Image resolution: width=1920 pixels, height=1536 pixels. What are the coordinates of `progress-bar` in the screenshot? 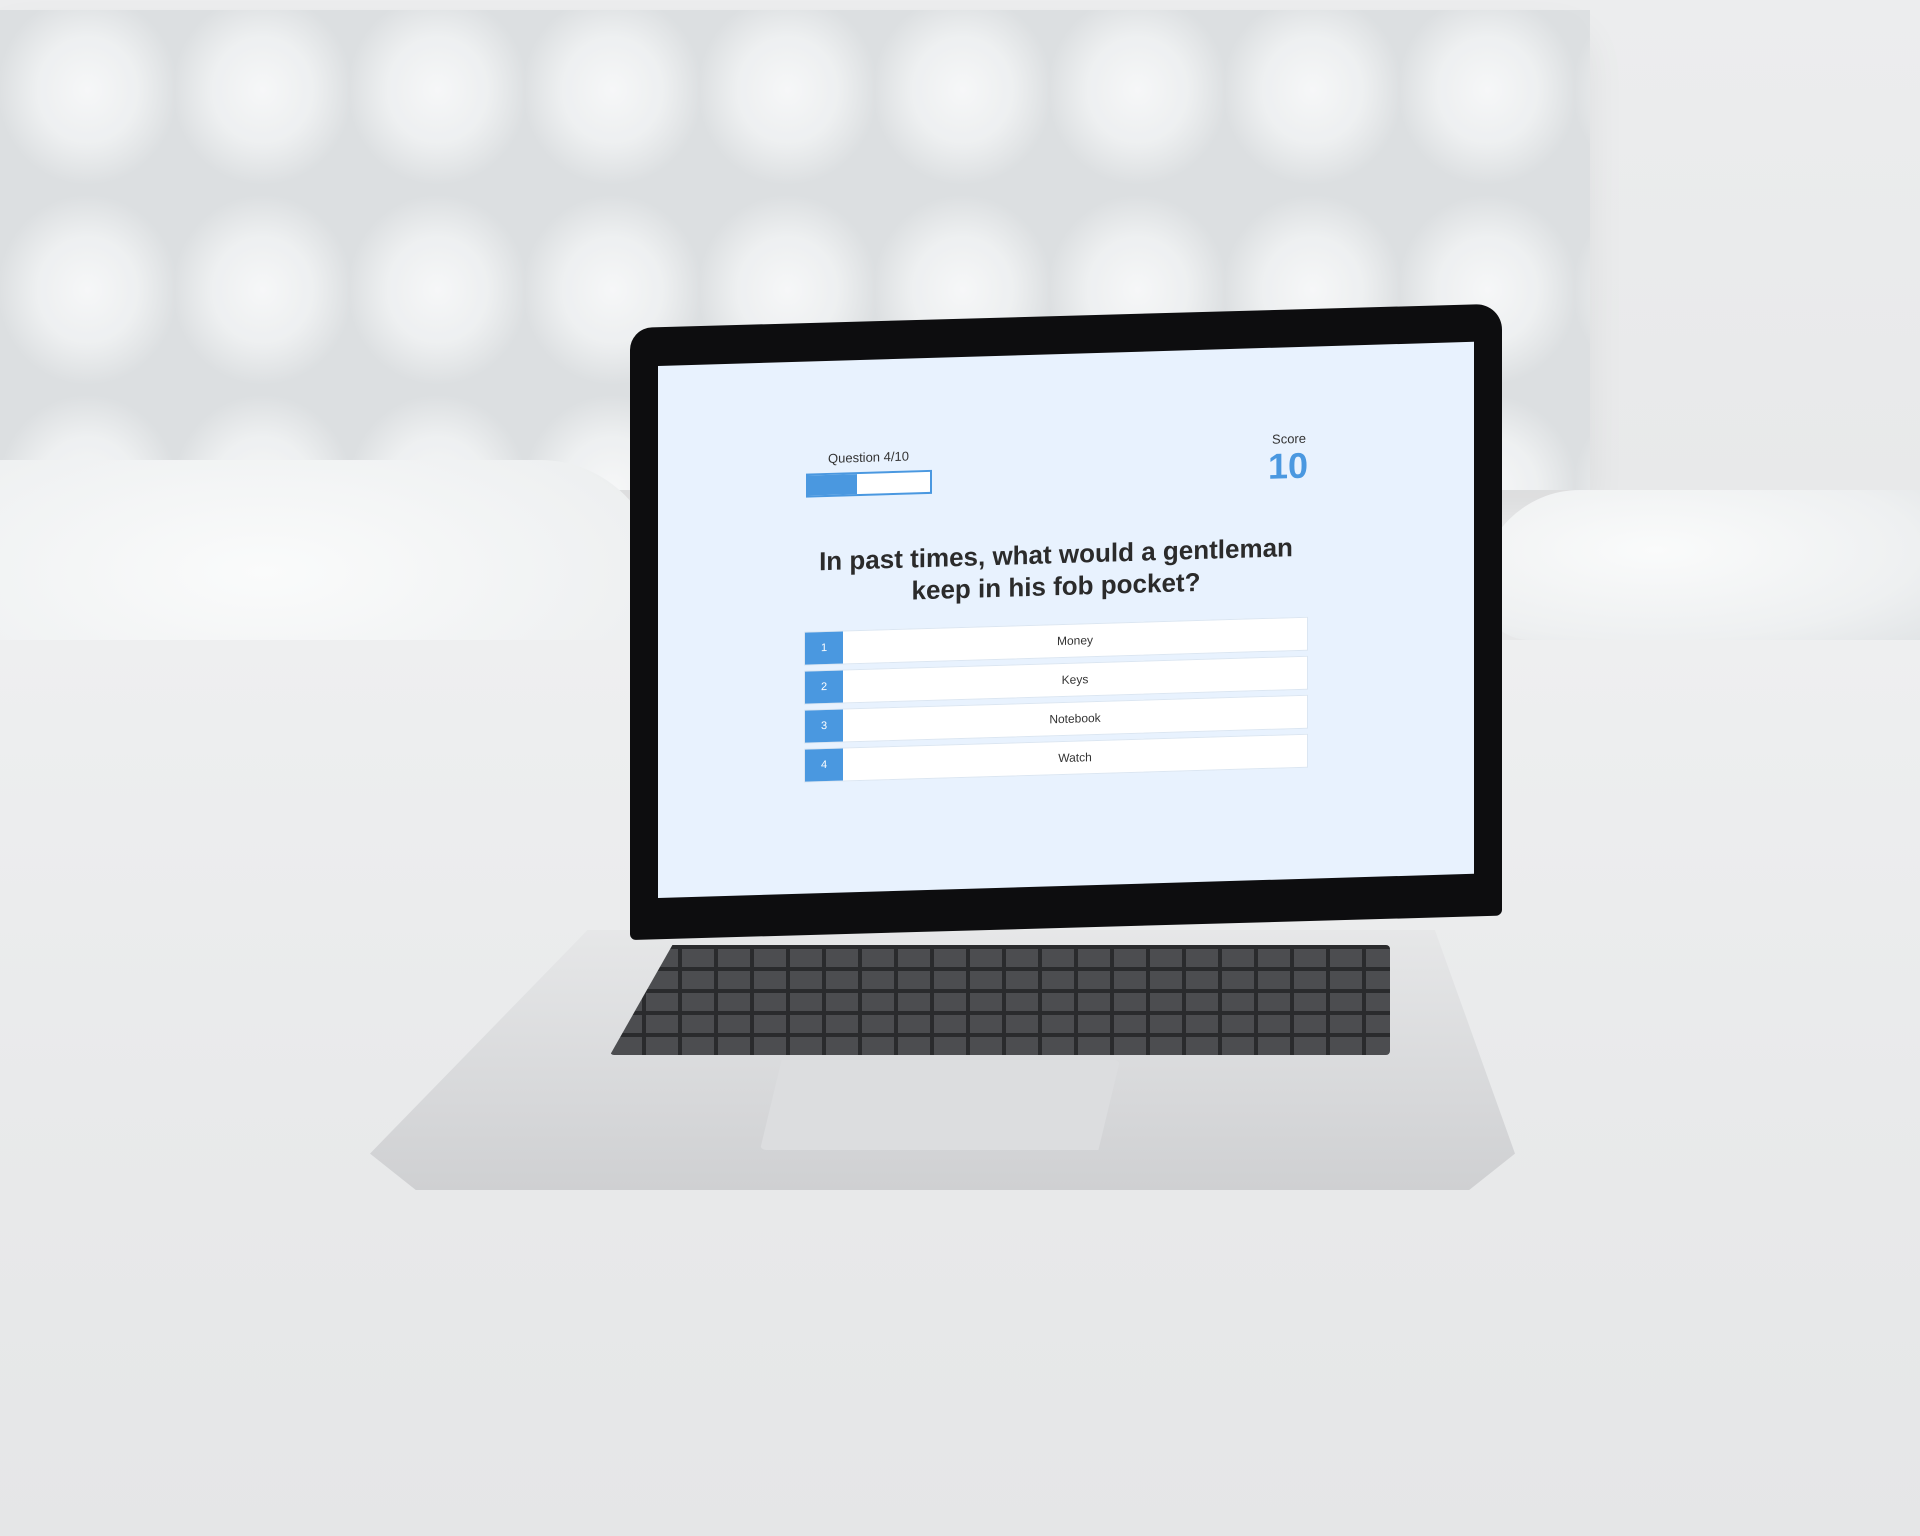 It's located at (869, 483).